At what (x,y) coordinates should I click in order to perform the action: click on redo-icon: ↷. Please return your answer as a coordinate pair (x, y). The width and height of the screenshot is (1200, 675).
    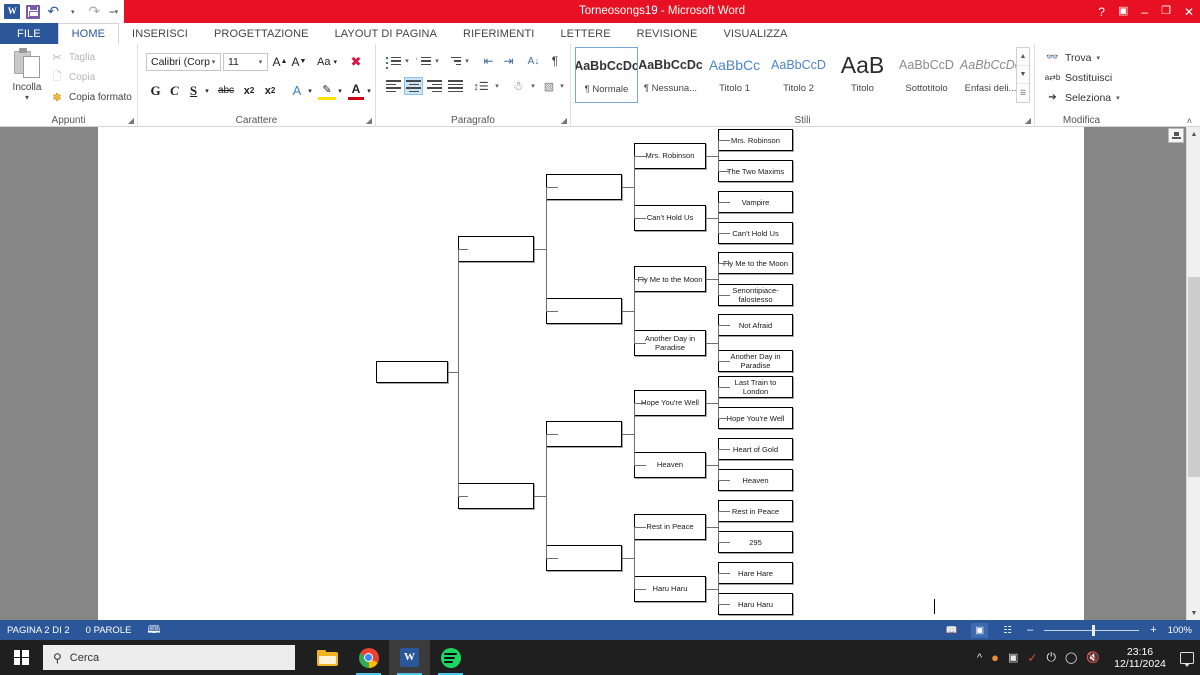
    Looking at the image, I should click on (94, 12).